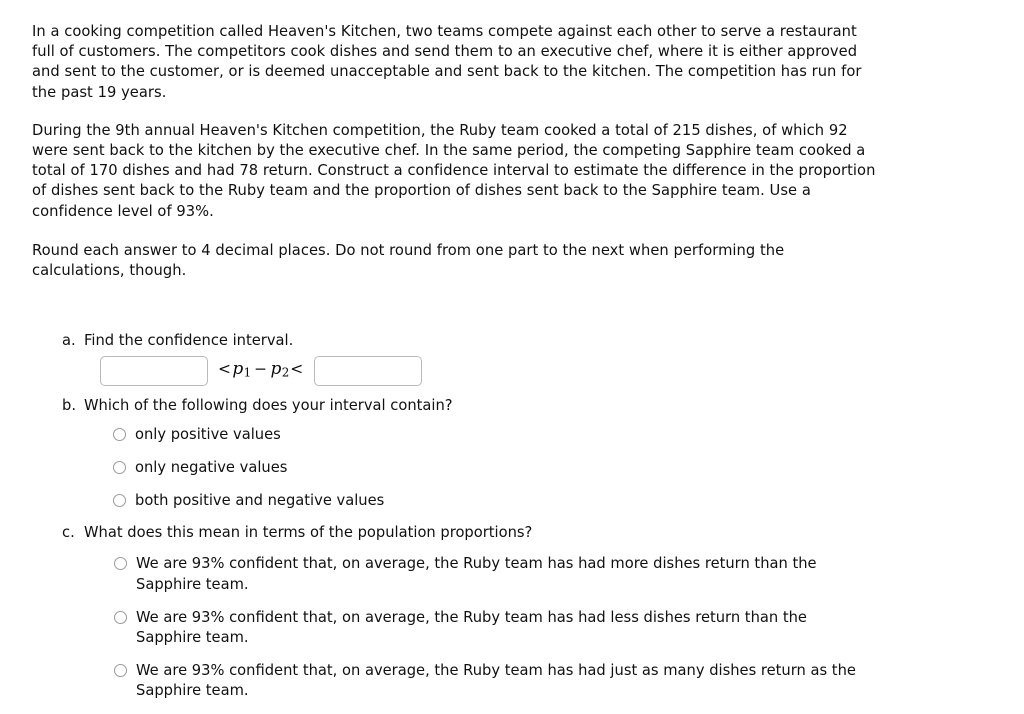 The image size is (1024, 714). What do you see at coordinates (280, 369) in the screenshot?
I see `p-two-symbol: p2` at bounding box center [280, 369].